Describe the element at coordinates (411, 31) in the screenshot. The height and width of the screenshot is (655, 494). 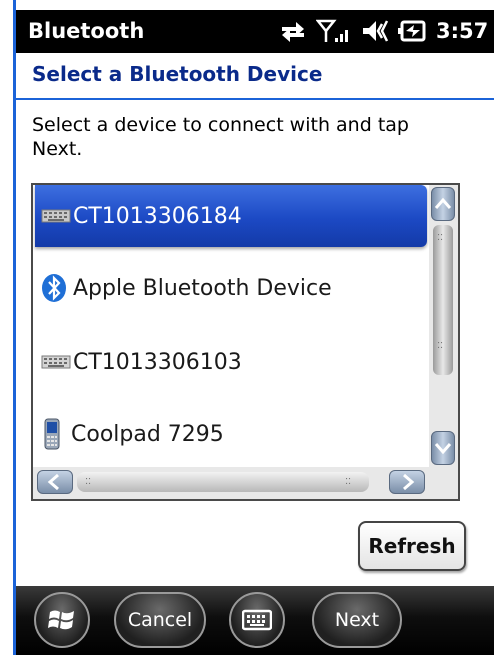
I see `battery-charging-icon` at that location.